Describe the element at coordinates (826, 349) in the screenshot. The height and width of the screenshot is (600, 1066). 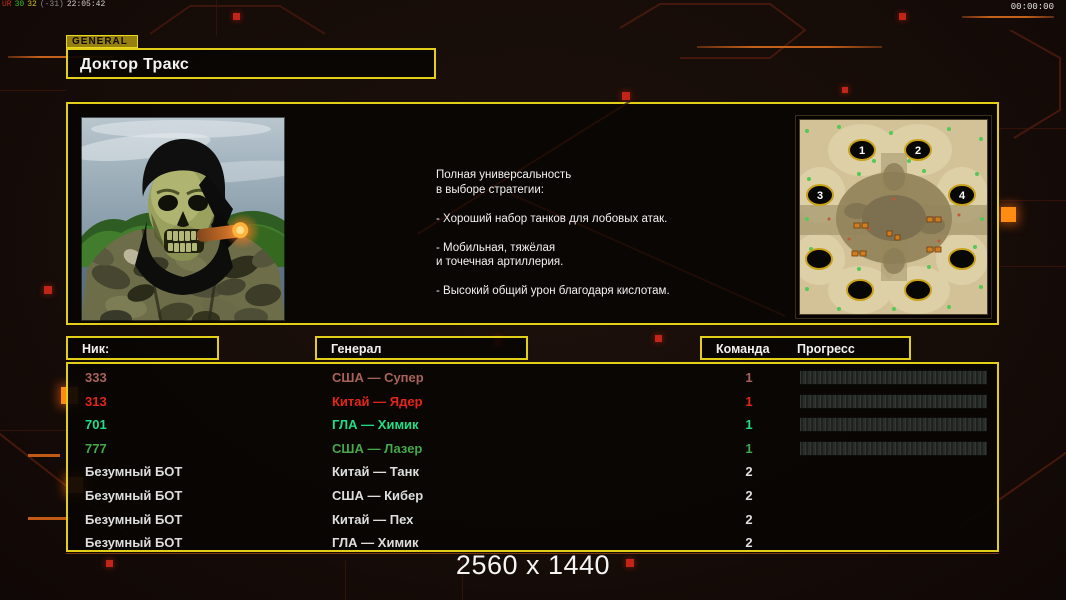
I see `column-header-progress-label: Прогресс` at that location.